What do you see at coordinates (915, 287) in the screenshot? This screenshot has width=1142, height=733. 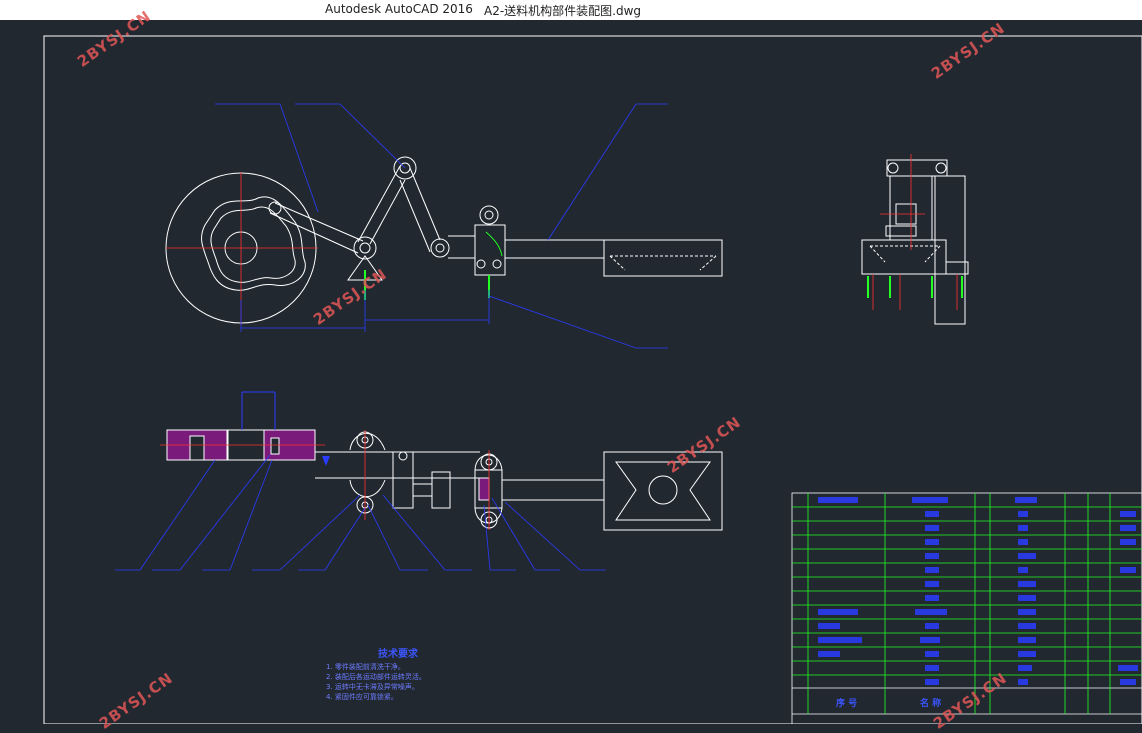 I see `side-view-bolts` at bounding box center [915, 287].